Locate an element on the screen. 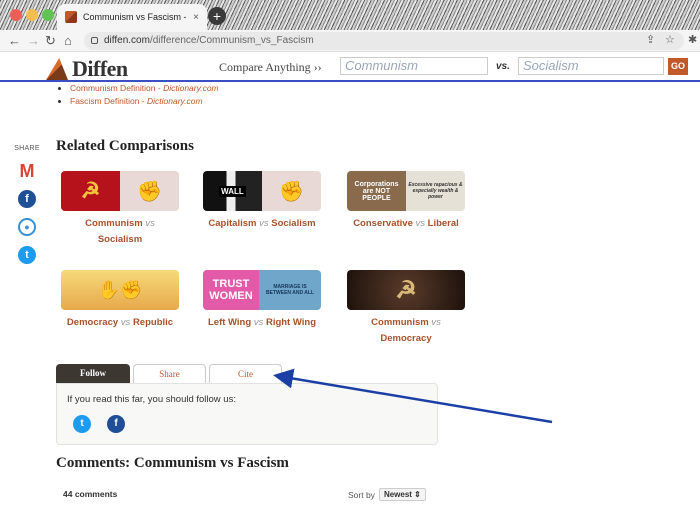 Image resolution: width=700 pixels, height=512 pixels. card-thumbnail: ☭ is located at coordinates (406, 290).